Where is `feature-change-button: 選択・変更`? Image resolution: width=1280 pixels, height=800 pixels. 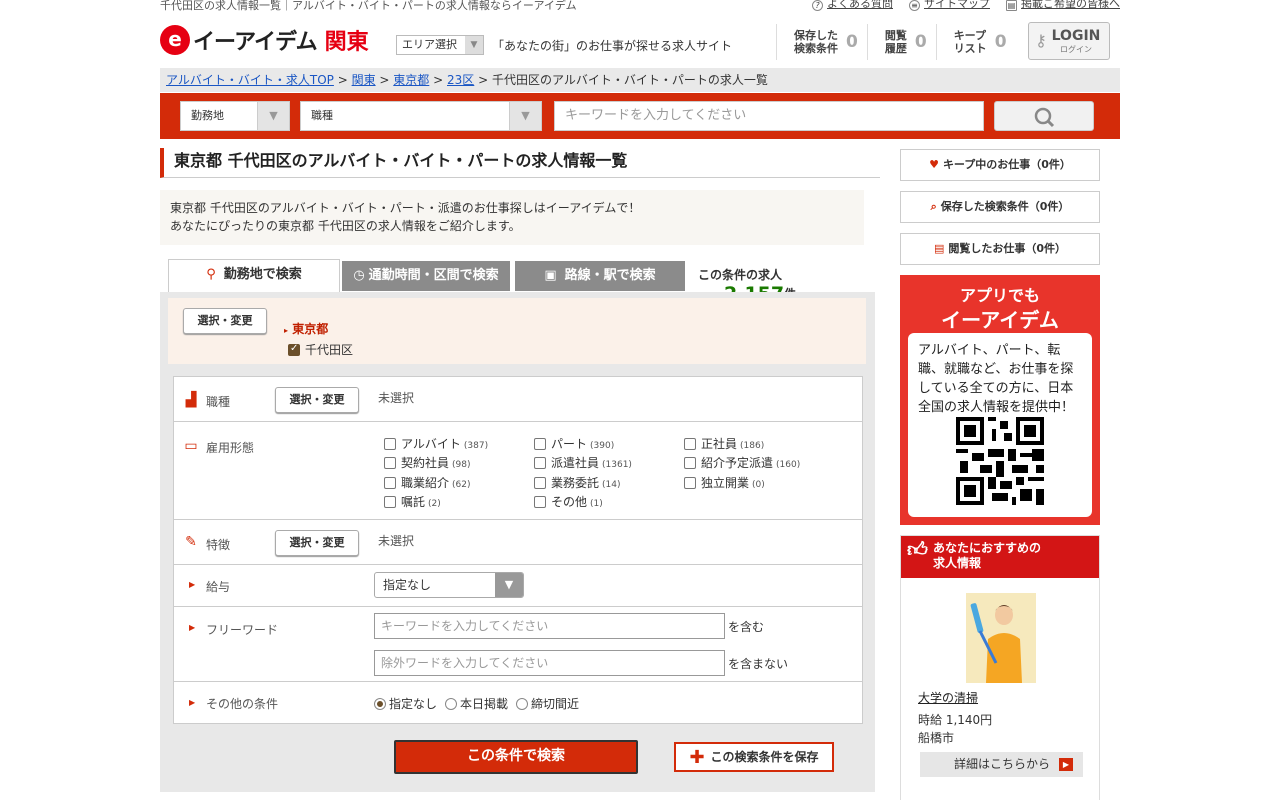 feature-change-button: 選択・変更 is located at coordinates (317, 543).